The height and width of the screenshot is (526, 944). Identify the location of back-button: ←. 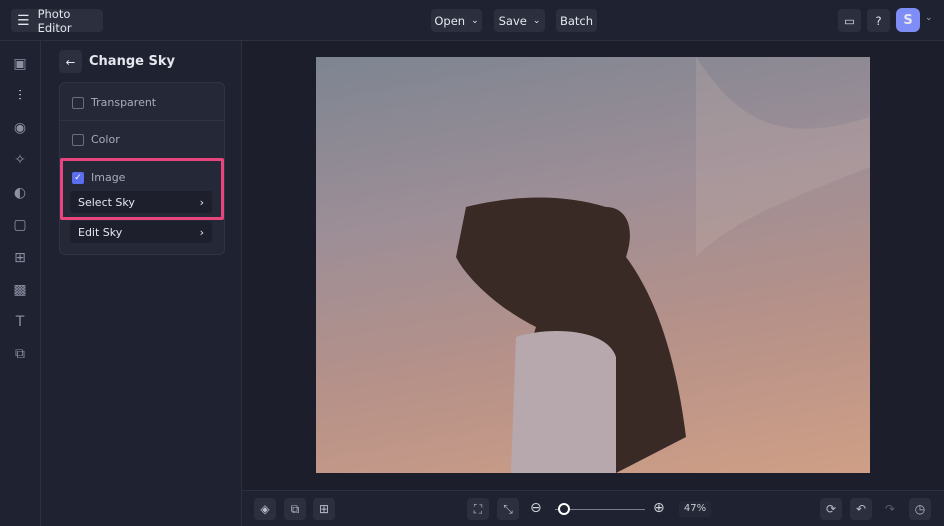
(70, 61).